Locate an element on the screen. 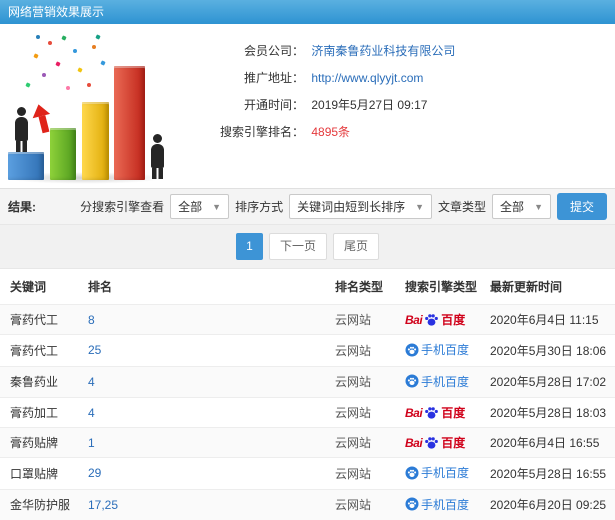  keyword-cell: 膏药贴牌 is located at coordinates (39, 442).